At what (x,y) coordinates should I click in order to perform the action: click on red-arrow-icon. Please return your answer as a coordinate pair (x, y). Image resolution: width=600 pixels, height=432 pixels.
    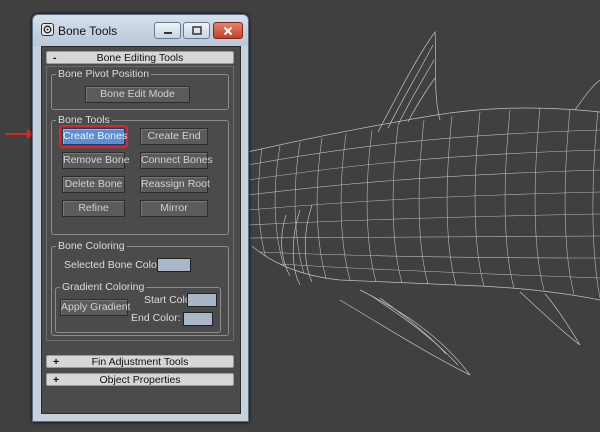
    Looking at the image, I should click on (20, 134).